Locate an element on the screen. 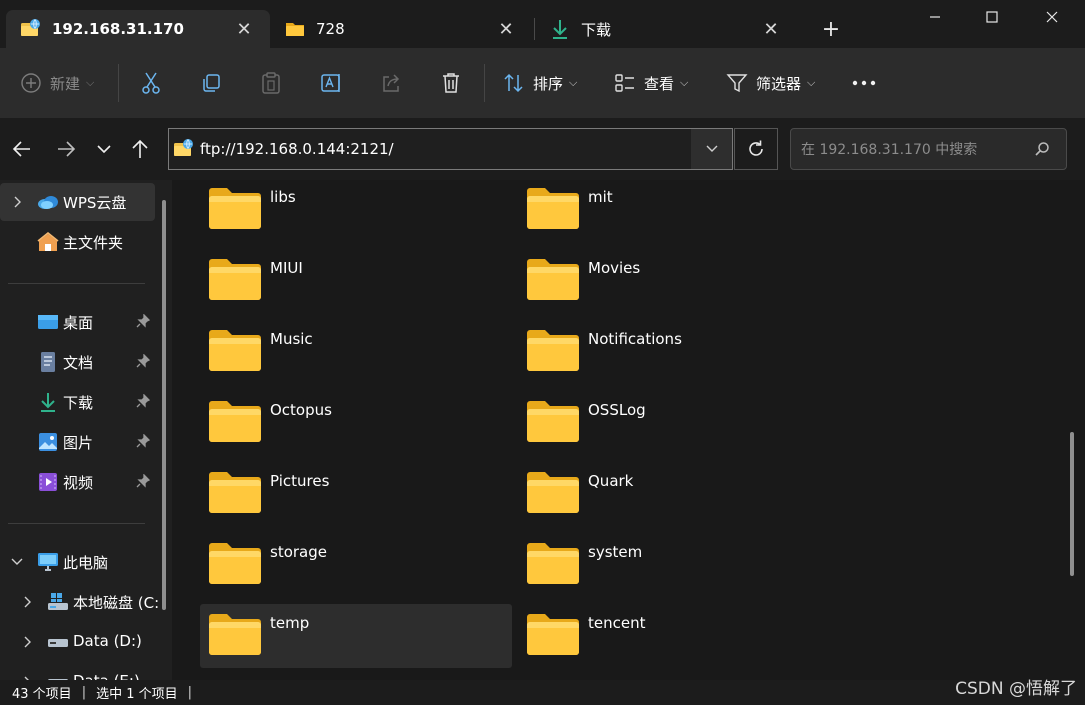 This screenshot has height=705, width=1085. sidebar-item-drive-d: Data (D:) is located at coordinates (77, 642).